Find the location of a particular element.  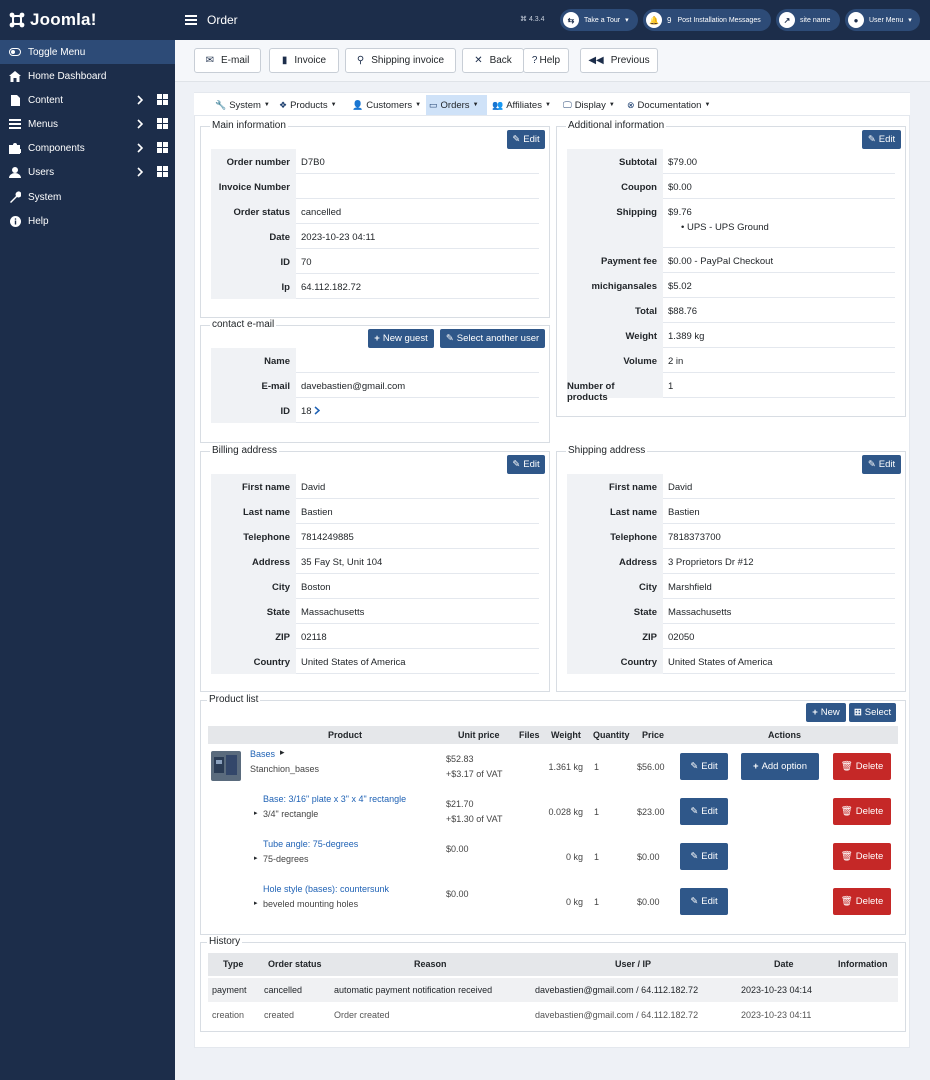

new-product-button: + New is located at coordinates (826, 712).